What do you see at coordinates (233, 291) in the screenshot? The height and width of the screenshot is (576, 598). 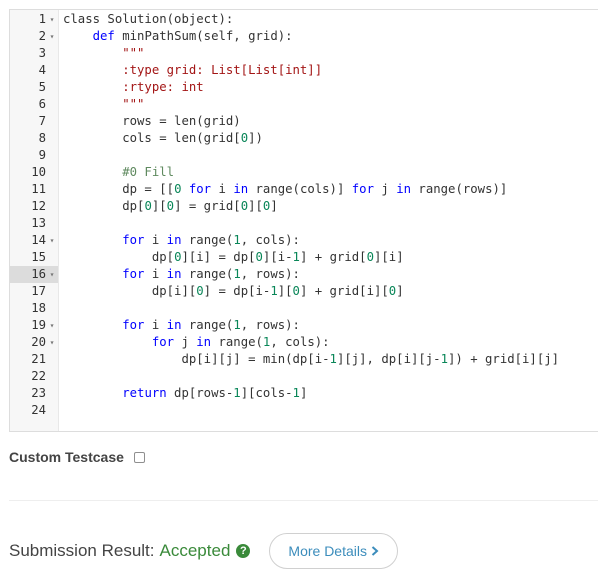 I see `code-text: dp[i][0] = dp[i-1][0] + grid[i][0]` at bounding box center [233, 291].